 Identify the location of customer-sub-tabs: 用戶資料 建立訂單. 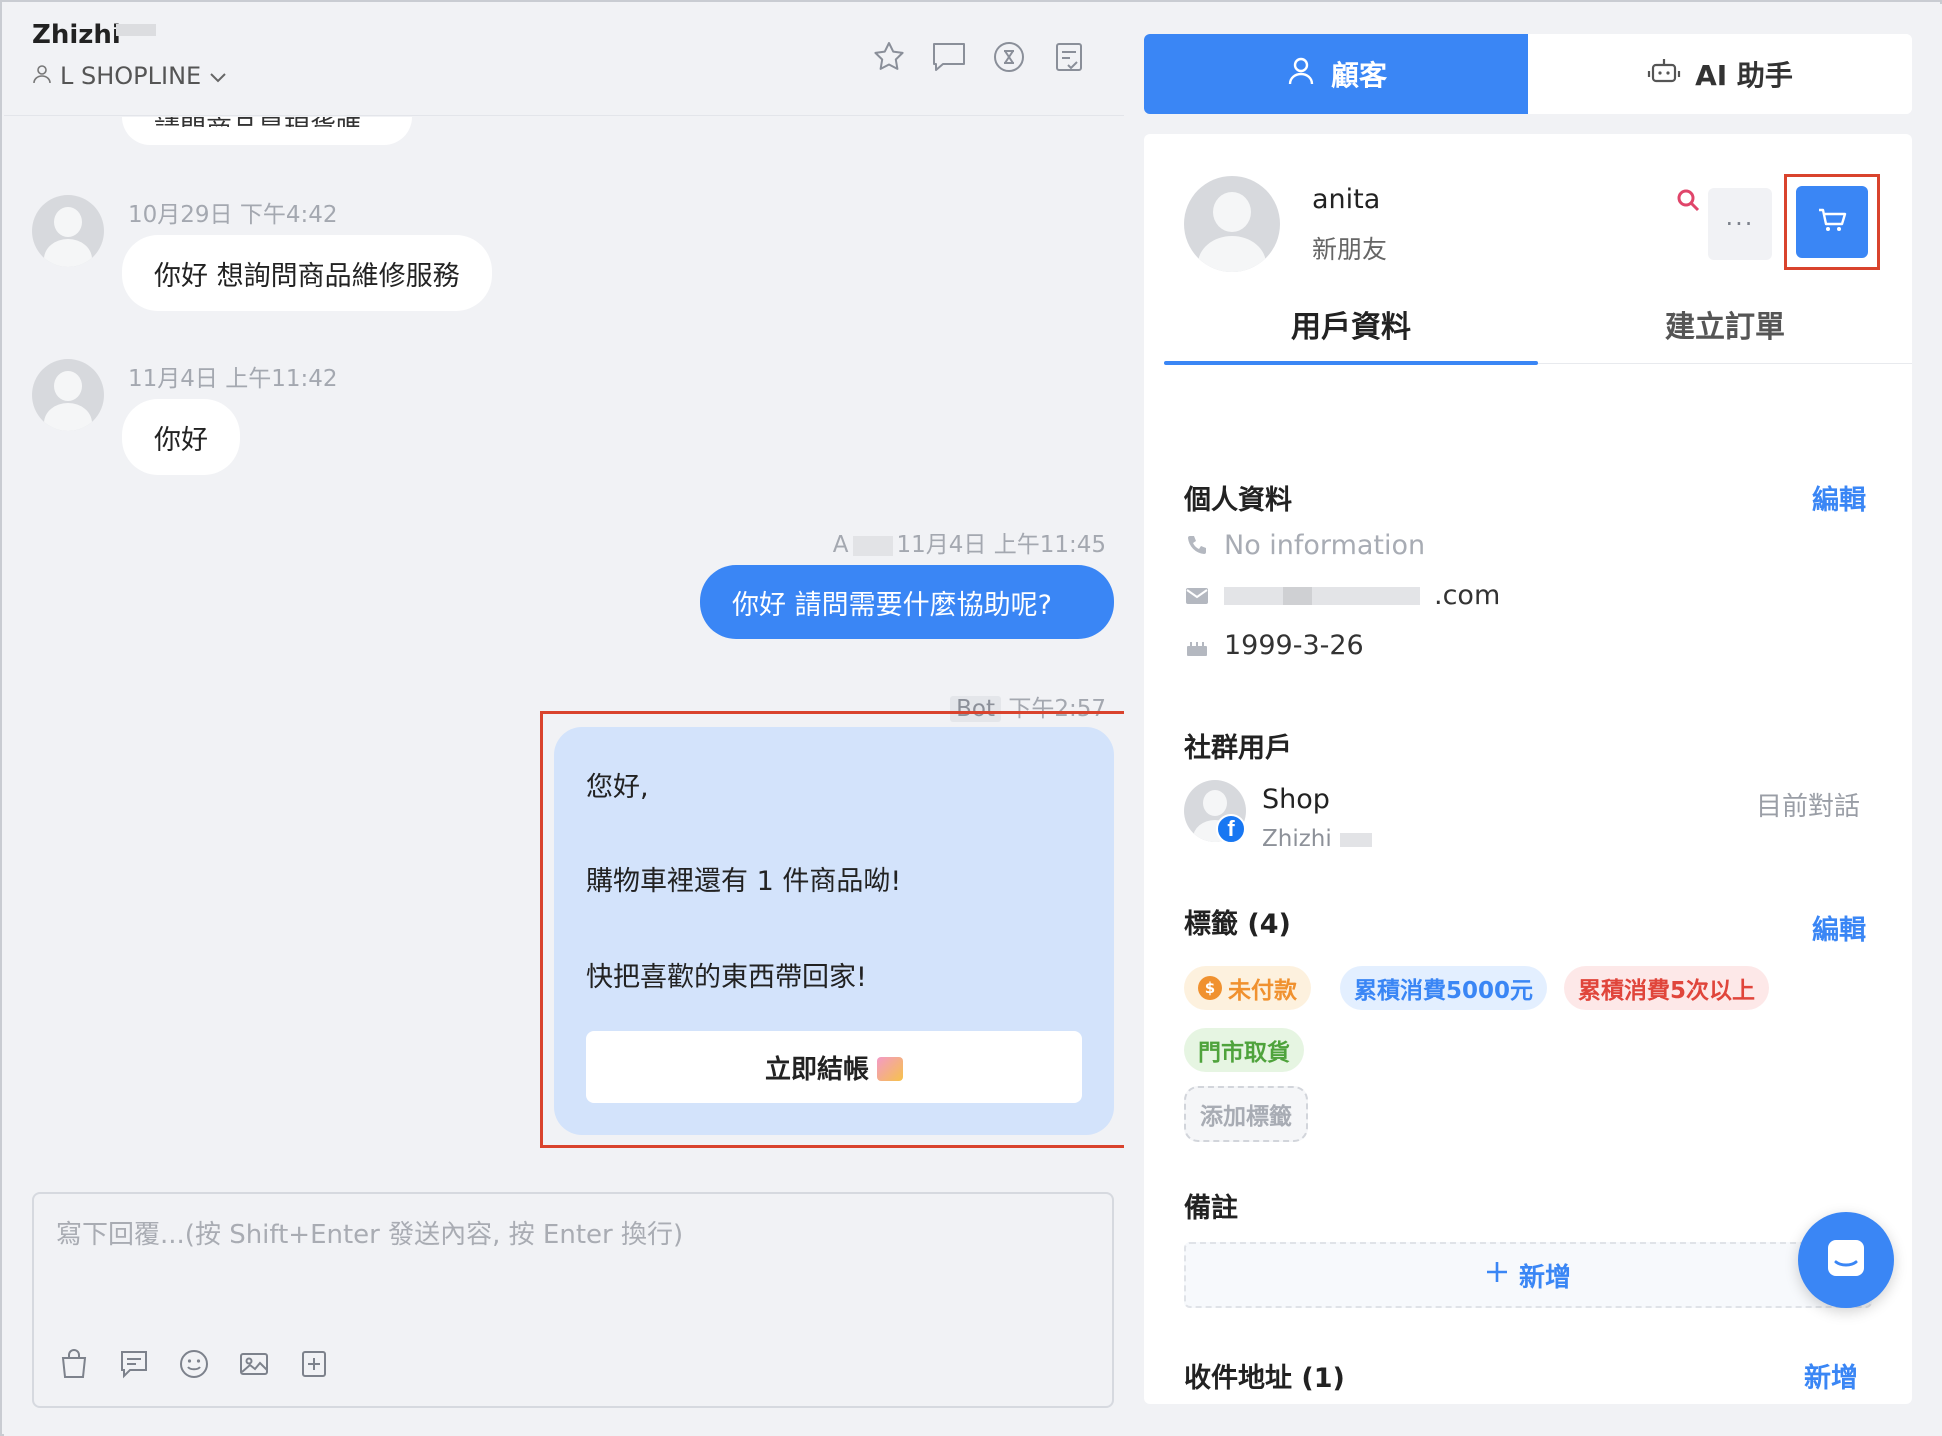
(1538, 324).